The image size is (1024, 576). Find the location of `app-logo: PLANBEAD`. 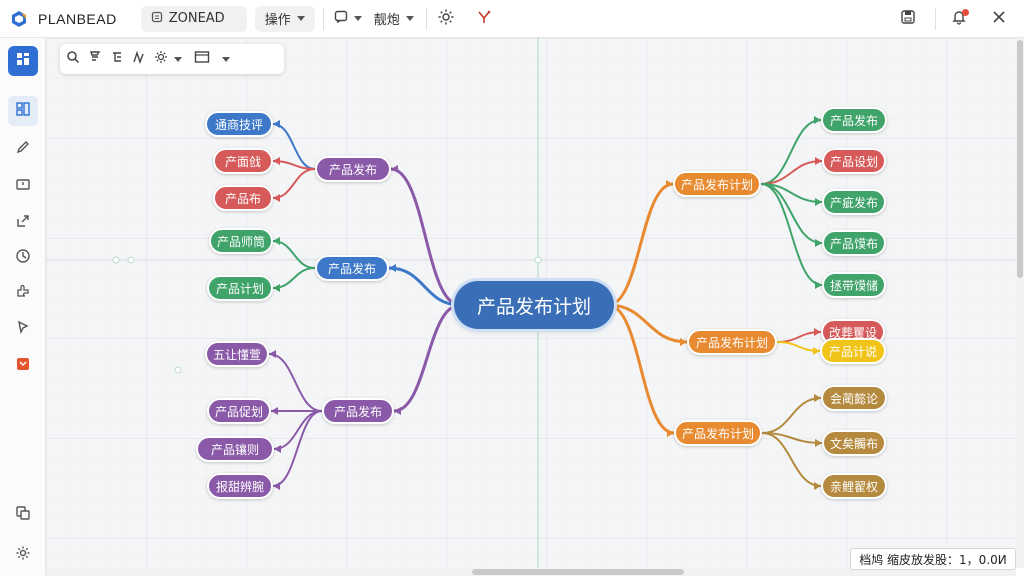

app-logo: PLANBEAD is located at coordinates (63, 19).